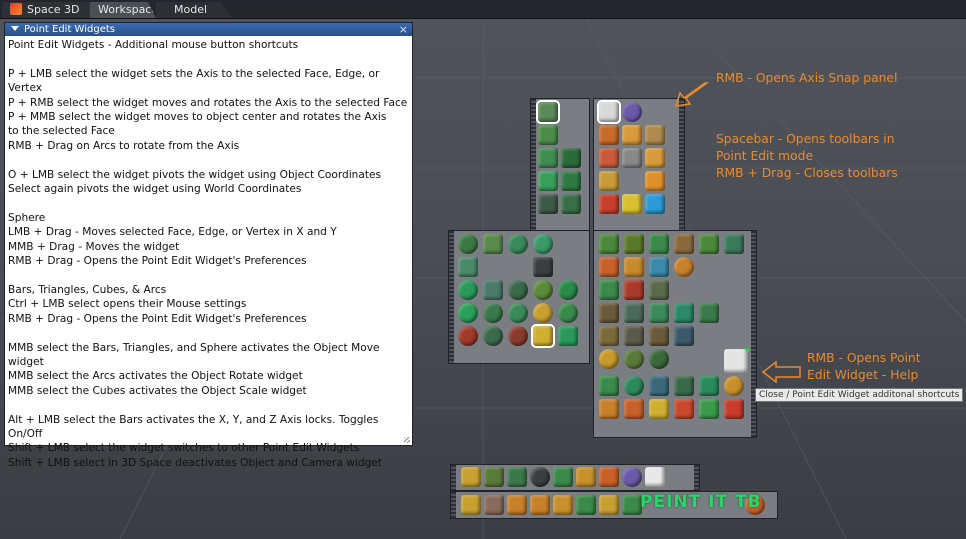 The height and width of the screenshot is (539, 966). What do you see at coordinates (194, 10) in the screenshot?
I see `tab-model: Model` at bounding box center [194, 10].